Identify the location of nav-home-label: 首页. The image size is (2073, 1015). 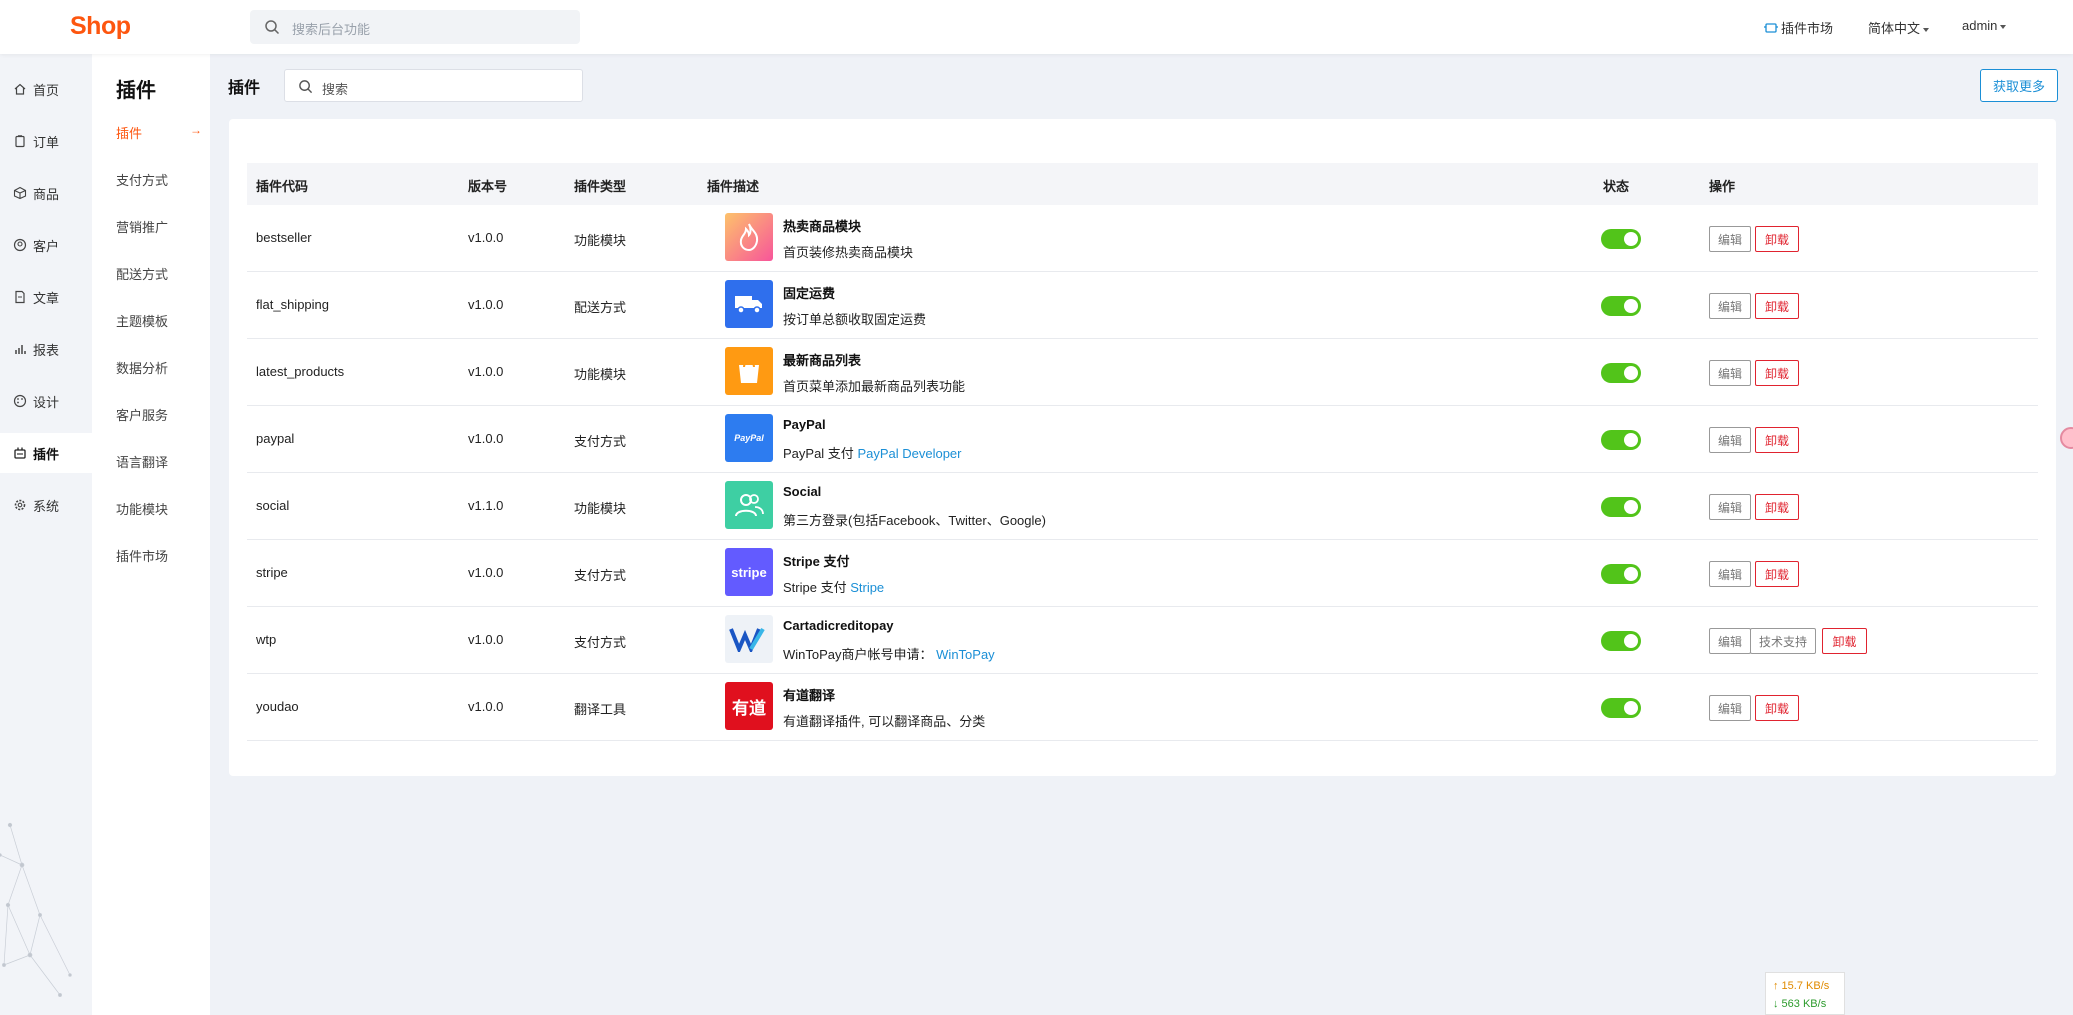
(46, 90).